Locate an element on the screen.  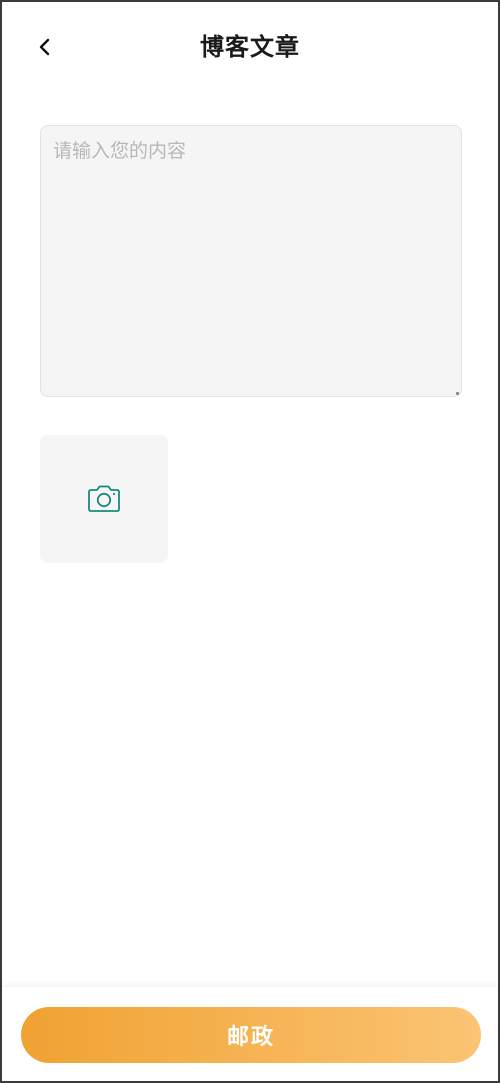
bottom-bar: 邮政 is located at coordinates (250, 1034).